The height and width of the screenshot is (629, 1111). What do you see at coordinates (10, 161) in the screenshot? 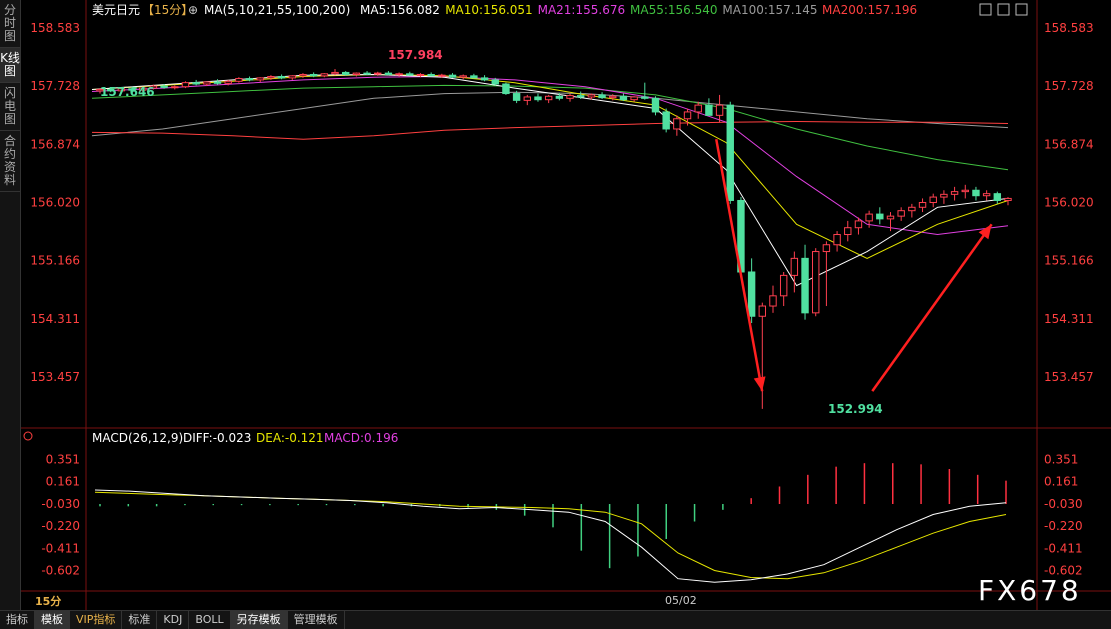
I see `sidebar-item-contract-info: 合约资料` at bounding box center [10, 161].